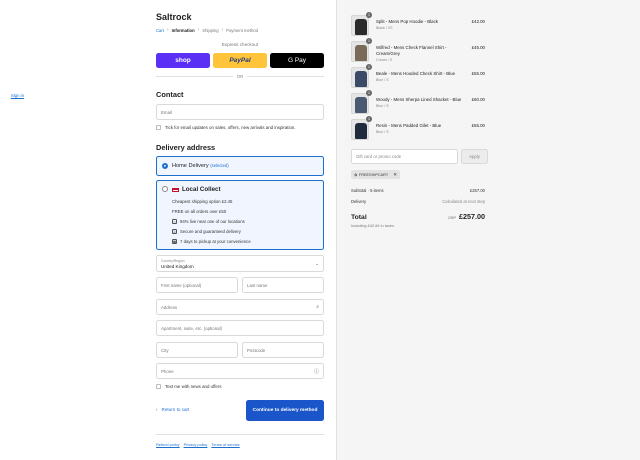  What do you see at coordinates (466, 216) in the screenshot?
I see `total-amount: GBP £257.00` at bounding box center [466, 216].